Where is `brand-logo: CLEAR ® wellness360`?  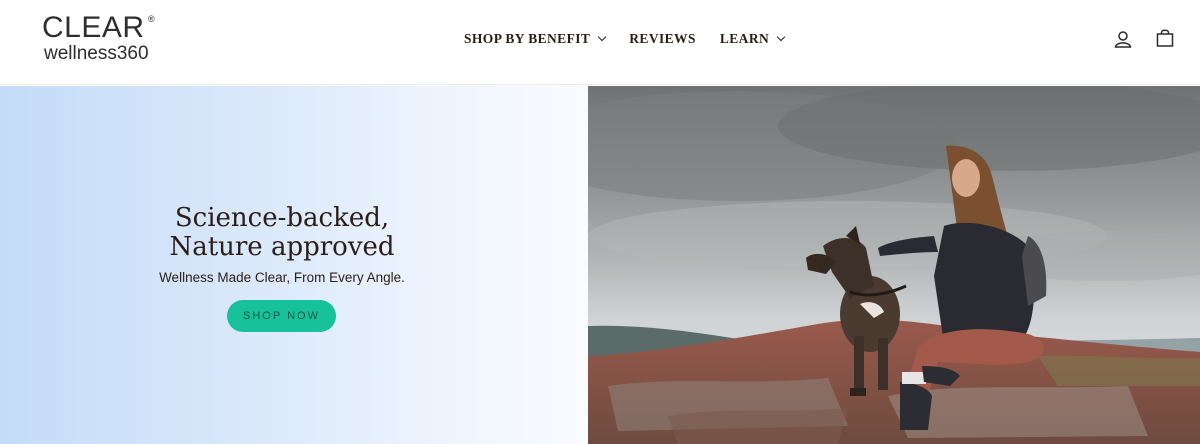
brand-logo: CLEAR ® wellness360 is located at coordinates (102, 40).